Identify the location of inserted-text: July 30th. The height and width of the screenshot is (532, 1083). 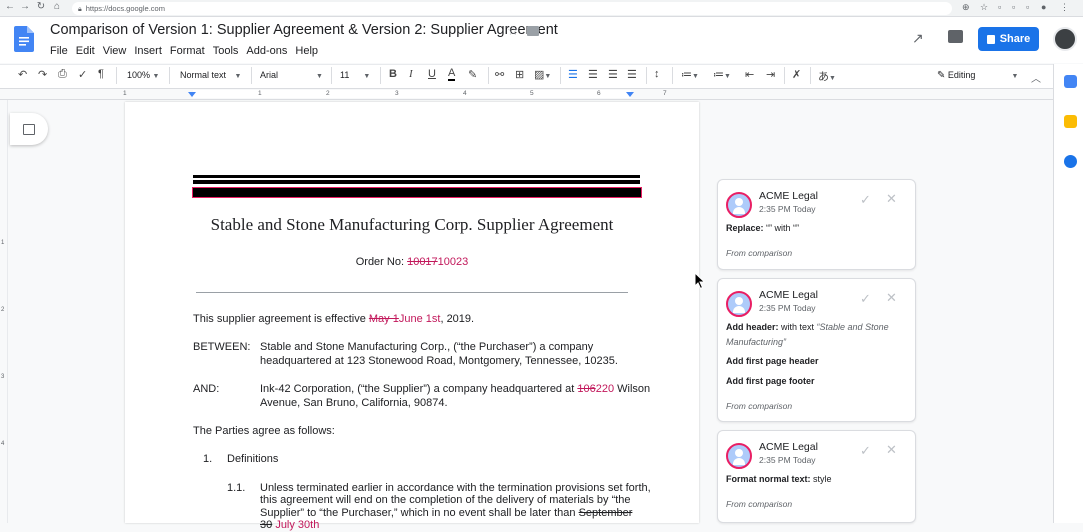
(297, 525).